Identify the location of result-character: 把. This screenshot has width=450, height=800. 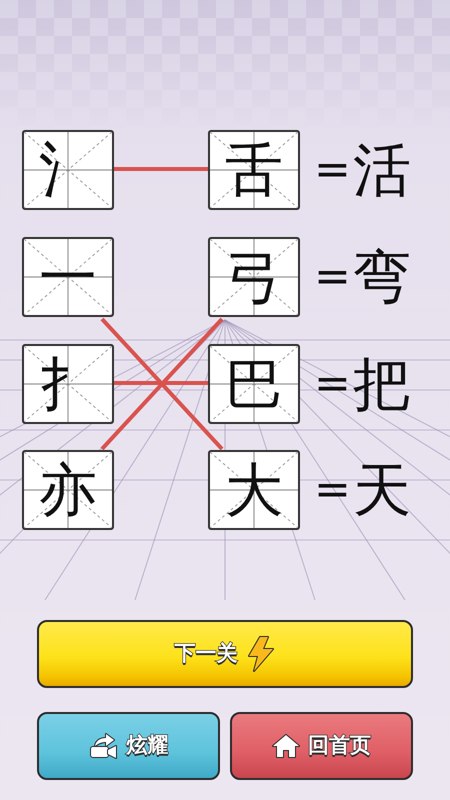
(381, 384).